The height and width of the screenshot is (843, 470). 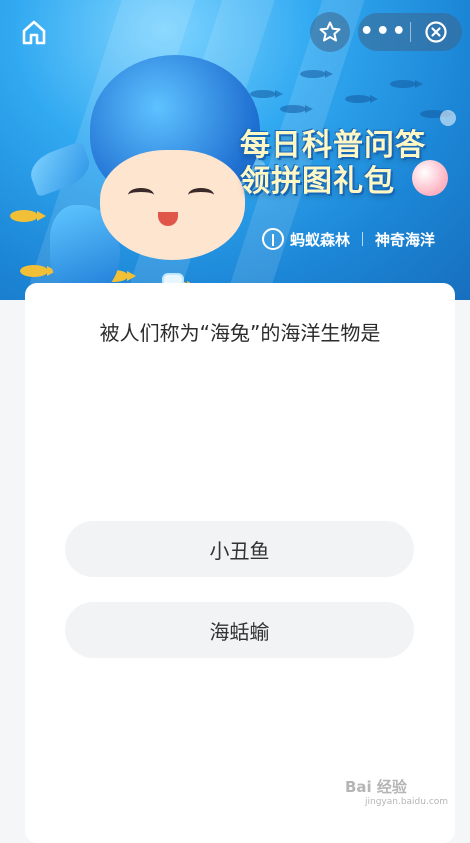 I want to click on more-dots-icon: •••, so click(x=383, y=31).